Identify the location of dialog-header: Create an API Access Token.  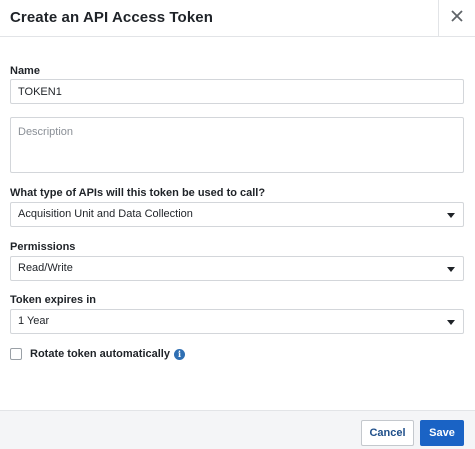
(237, 18).